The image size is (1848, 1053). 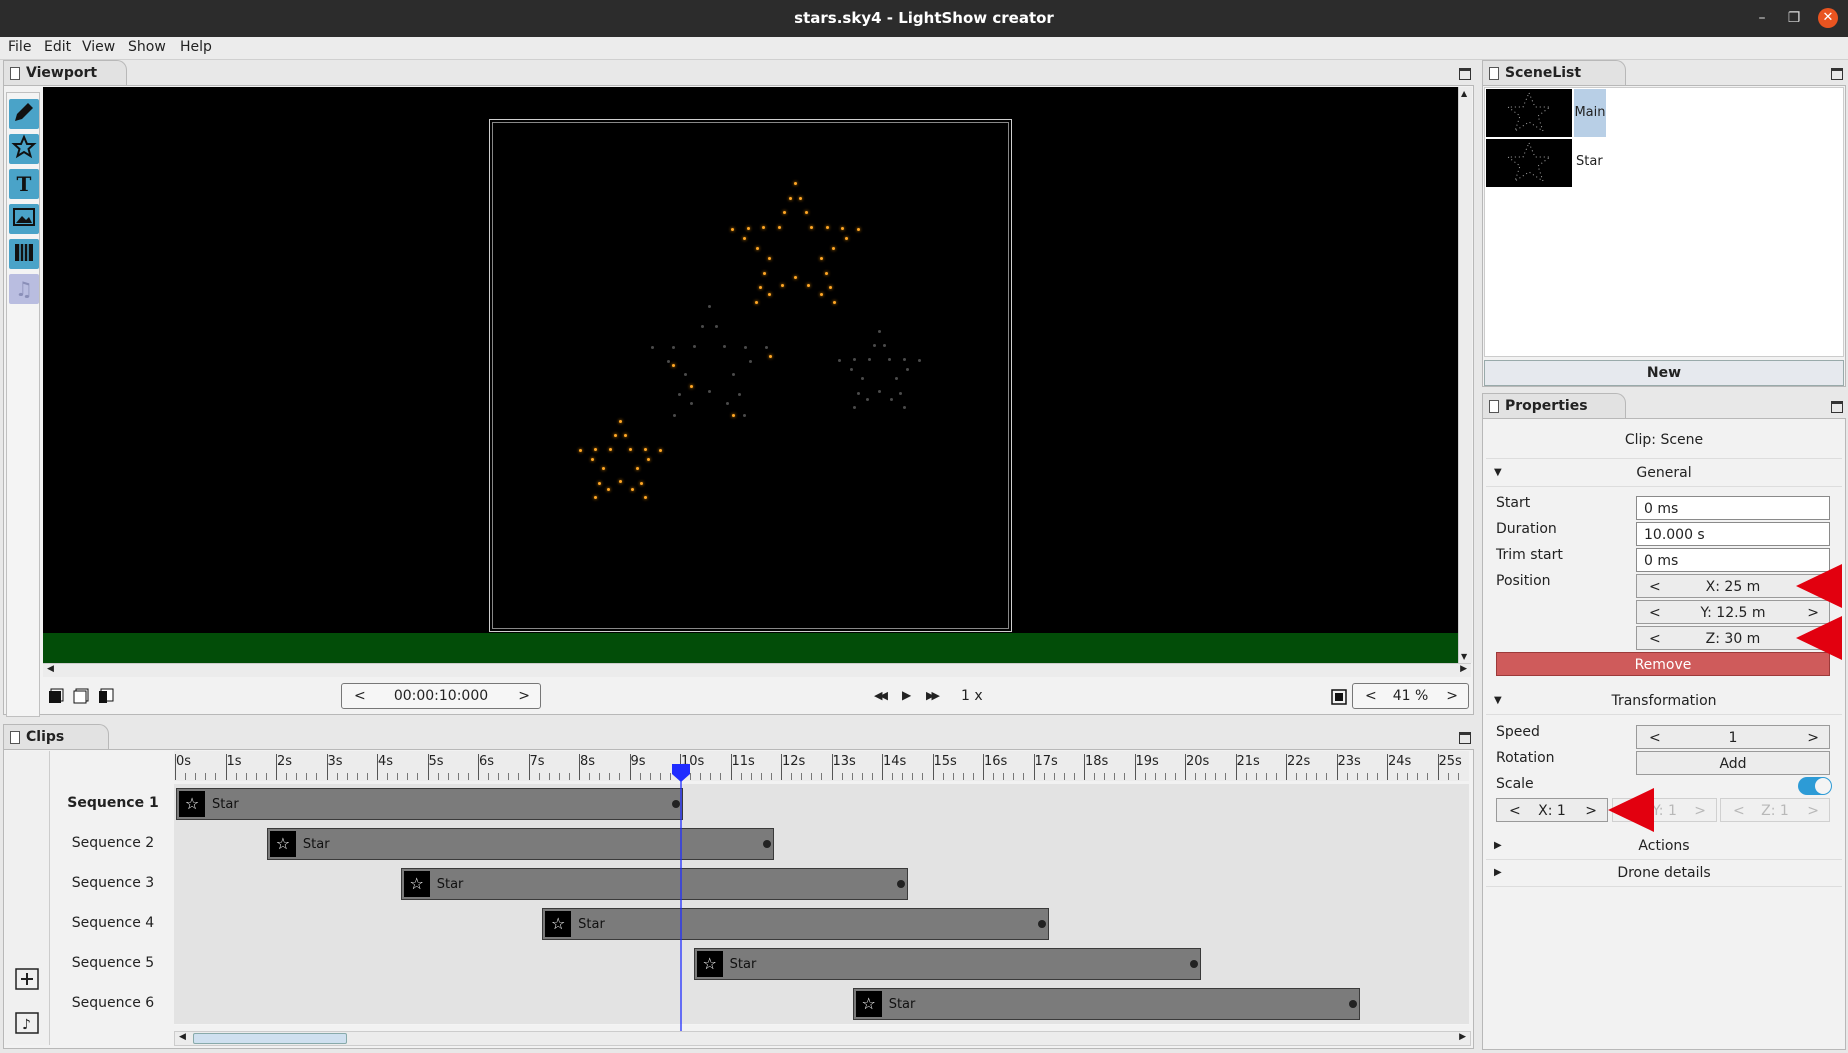 I want to click on scrollbar-thumb, so click(x=270, y=1038).